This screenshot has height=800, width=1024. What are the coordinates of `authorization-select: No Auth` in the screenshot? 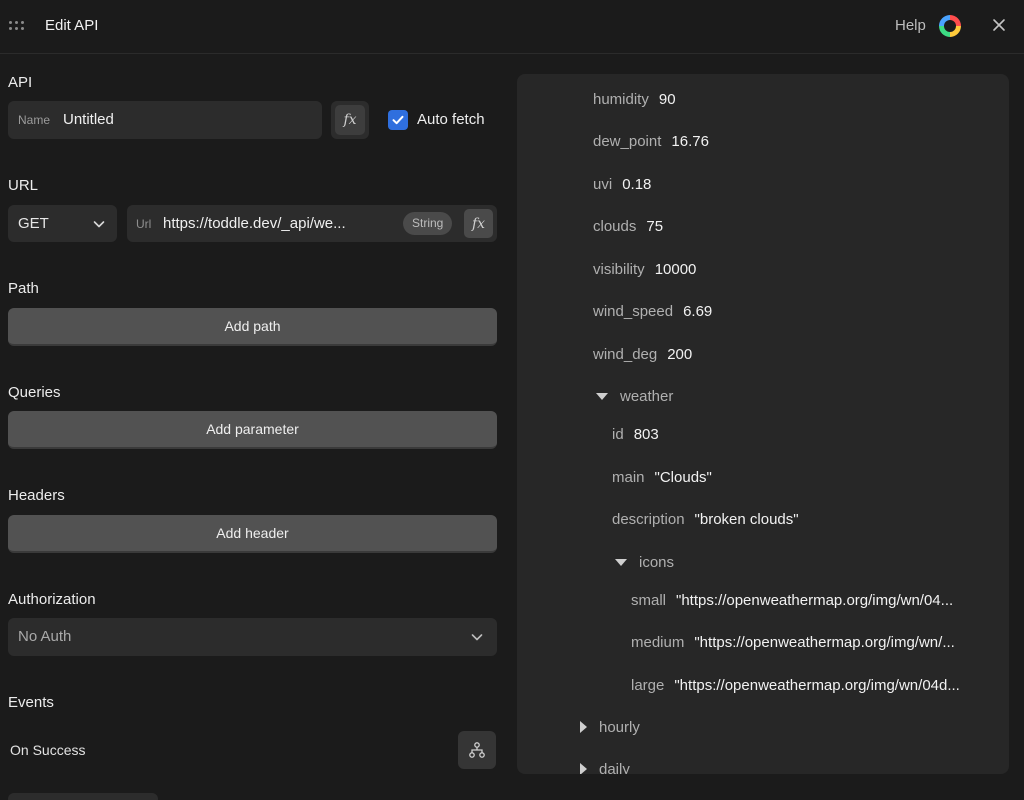 It's located at (252, 637).